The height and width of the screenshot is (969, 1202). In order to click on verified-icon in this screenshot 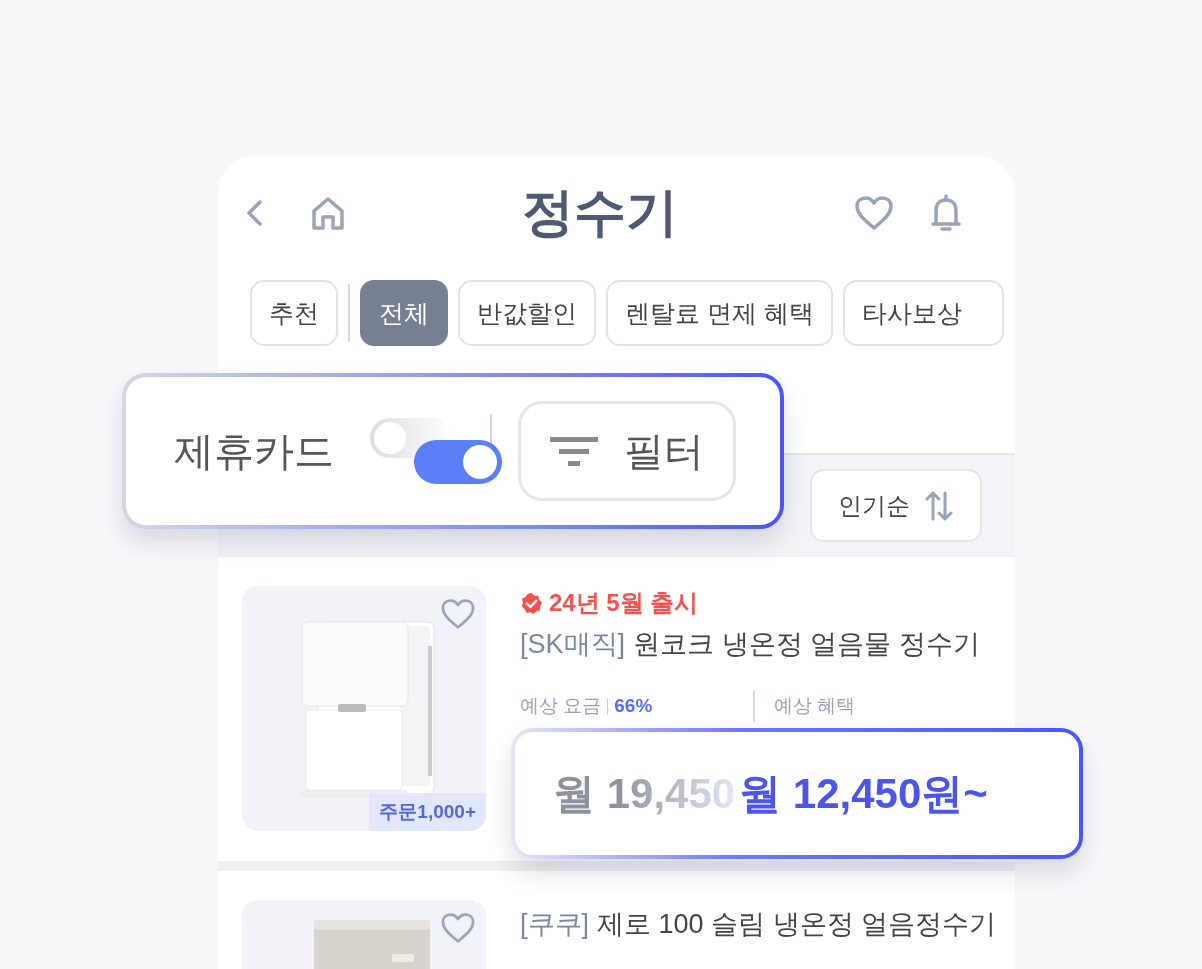, I will do `click(531, 603)`.